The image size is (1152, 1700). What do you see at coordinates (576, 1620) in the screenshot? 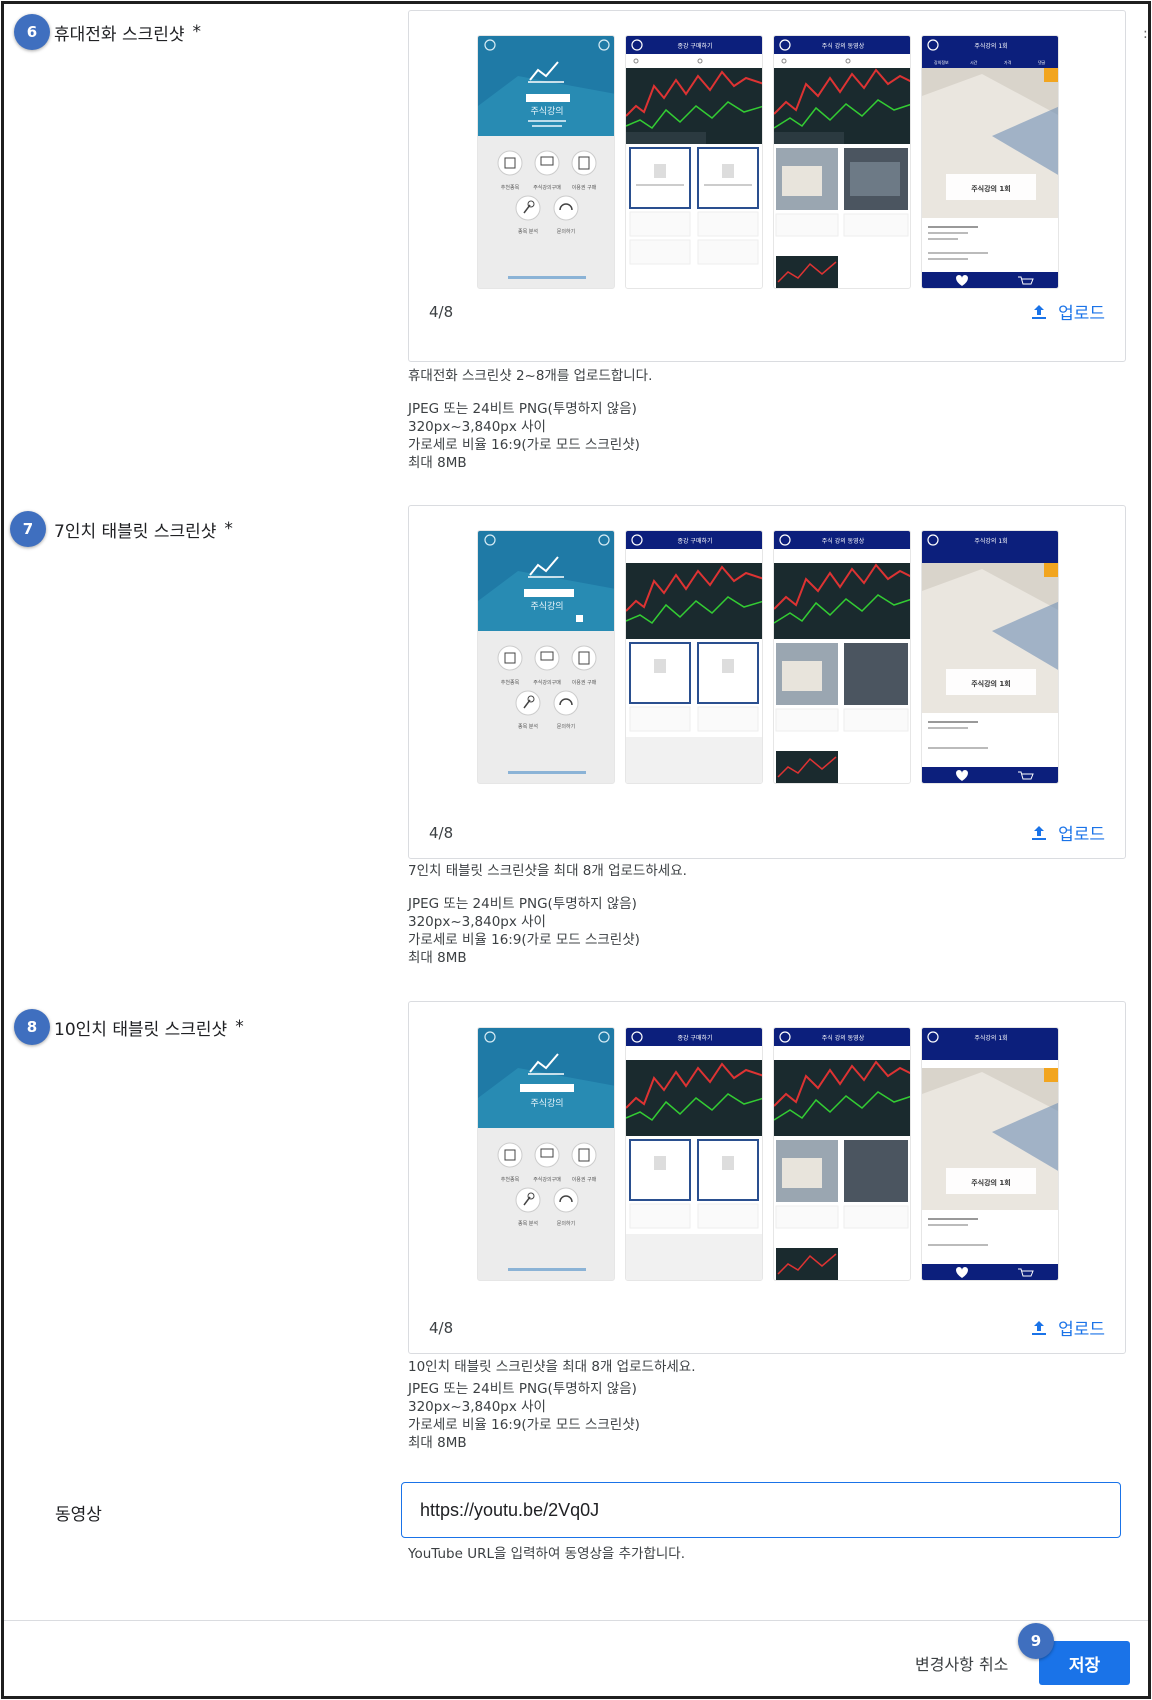
I see `footer-divider` at bounding box center [576, 1620].